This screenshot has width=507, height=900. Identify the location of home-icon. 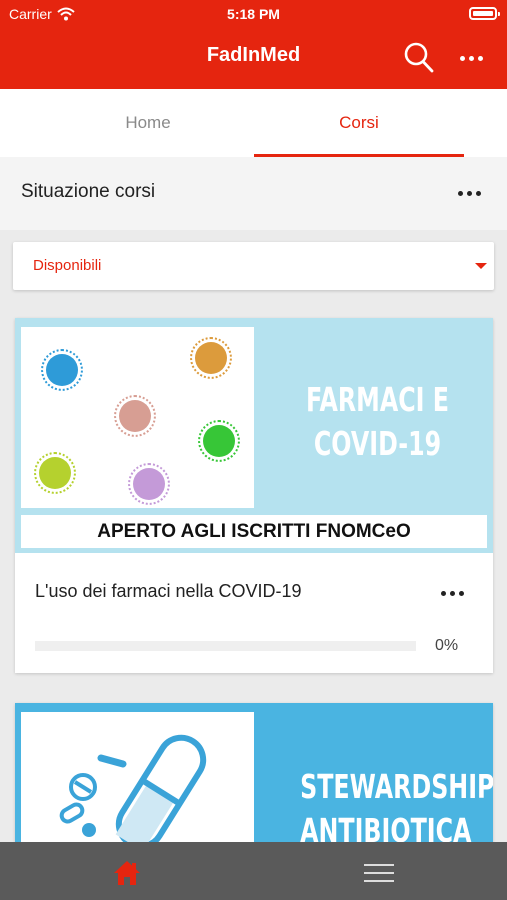
(127, 873).